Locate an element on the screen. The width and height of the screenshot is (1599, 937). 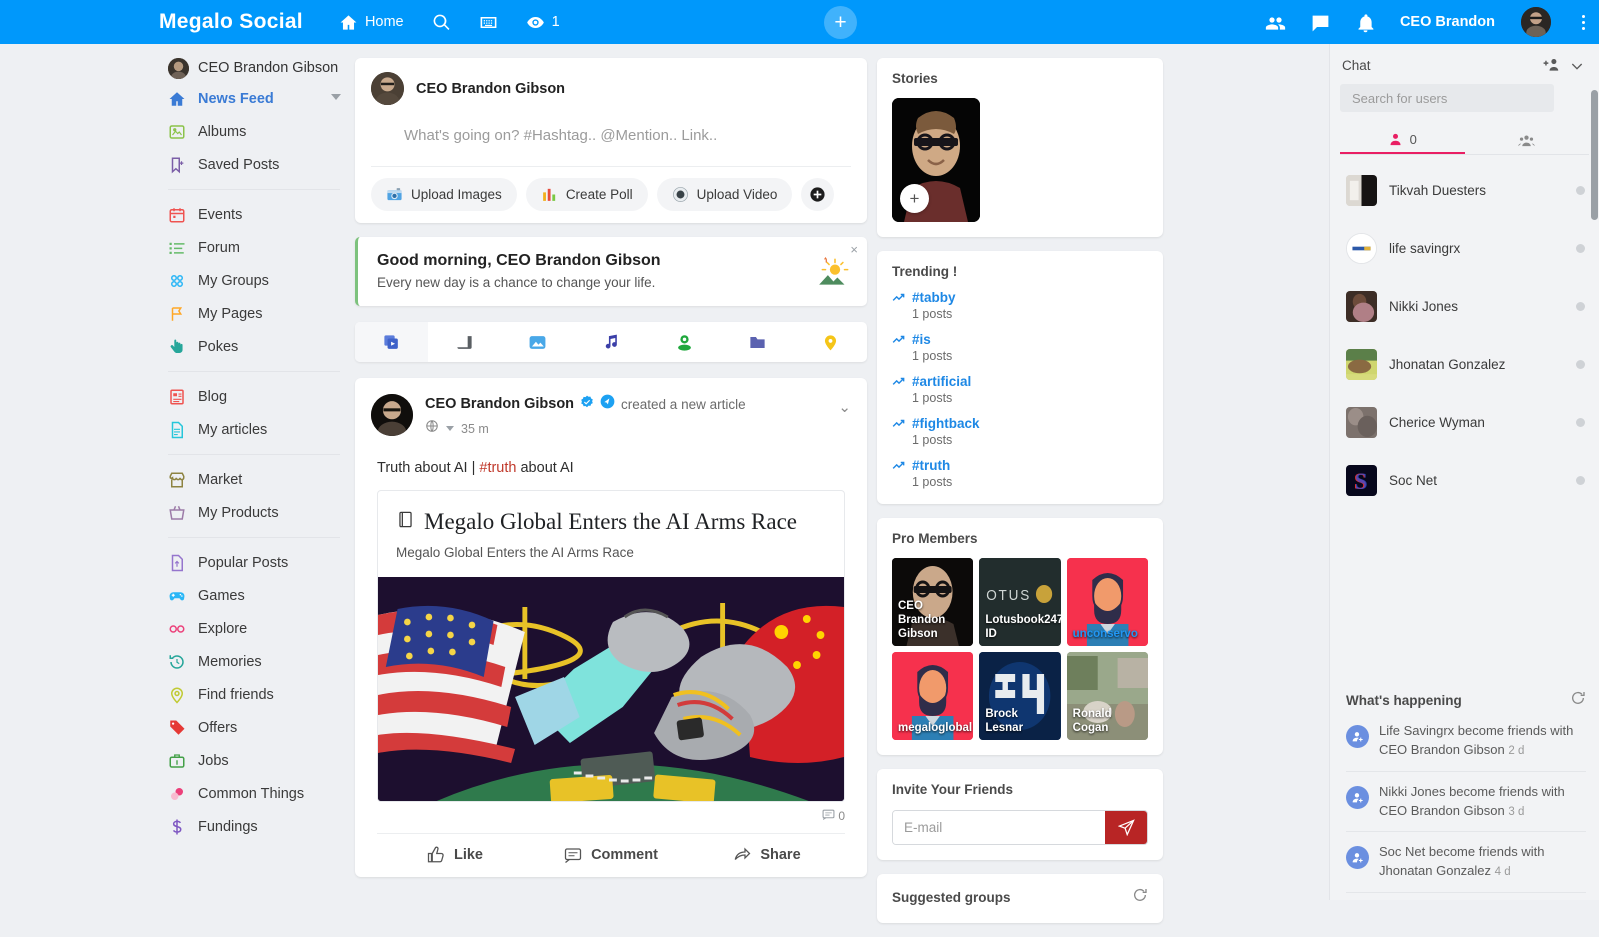
search-icon is located at coordinates (441, 22).